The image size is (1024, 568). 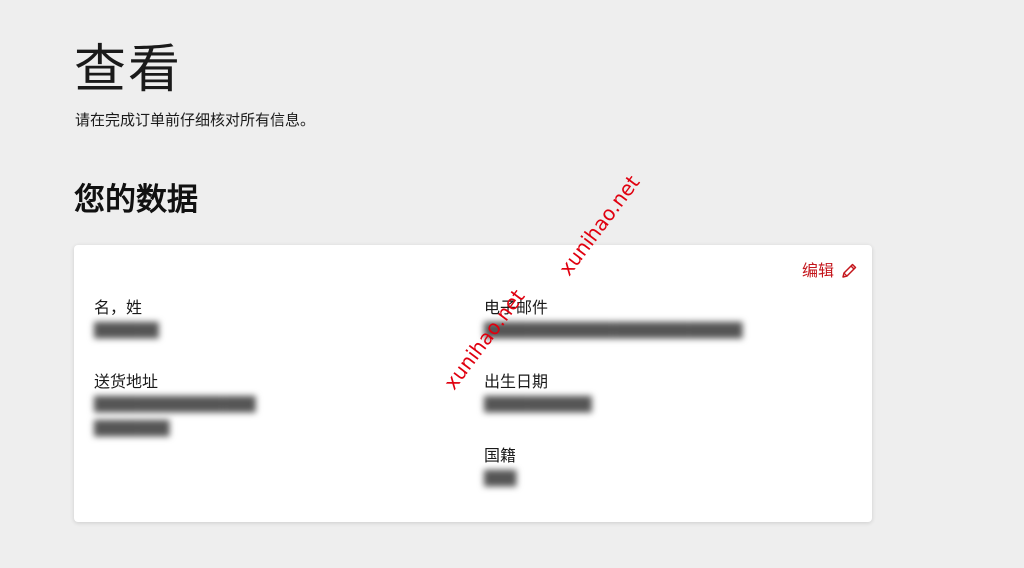 I want to click on page-subtitle: 请在完成订单前仔细核对所有信息。, so click(x=195, y=120).